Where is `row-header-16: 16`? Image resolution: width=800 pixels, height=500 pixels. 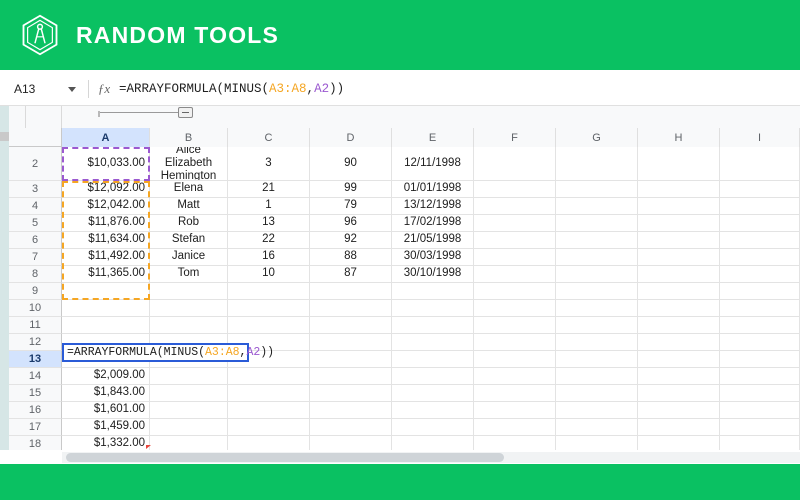 row-header-16: 16 is located at coordinates (35, 410).